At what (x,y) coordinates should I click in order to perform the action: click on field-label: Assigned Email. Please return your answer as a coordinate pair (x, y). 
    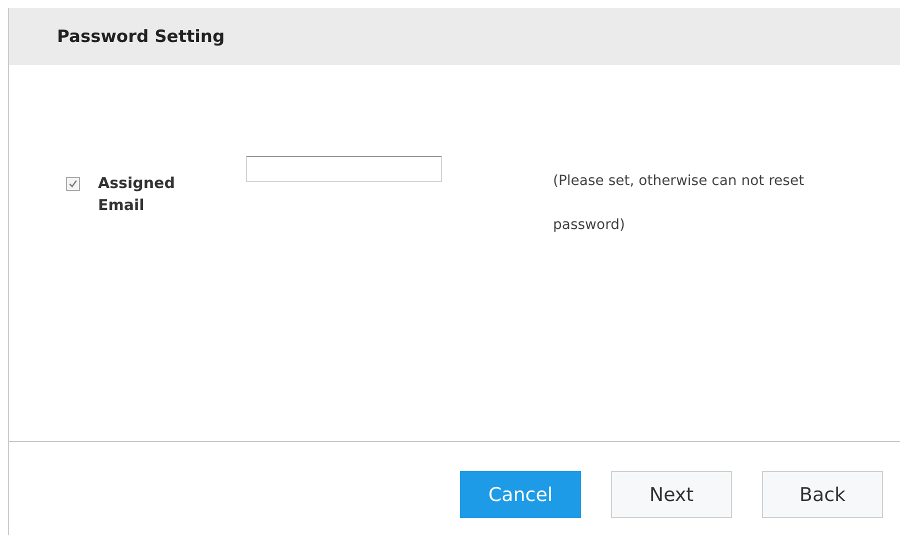
    Looking at the image, I should click on (137, 194).